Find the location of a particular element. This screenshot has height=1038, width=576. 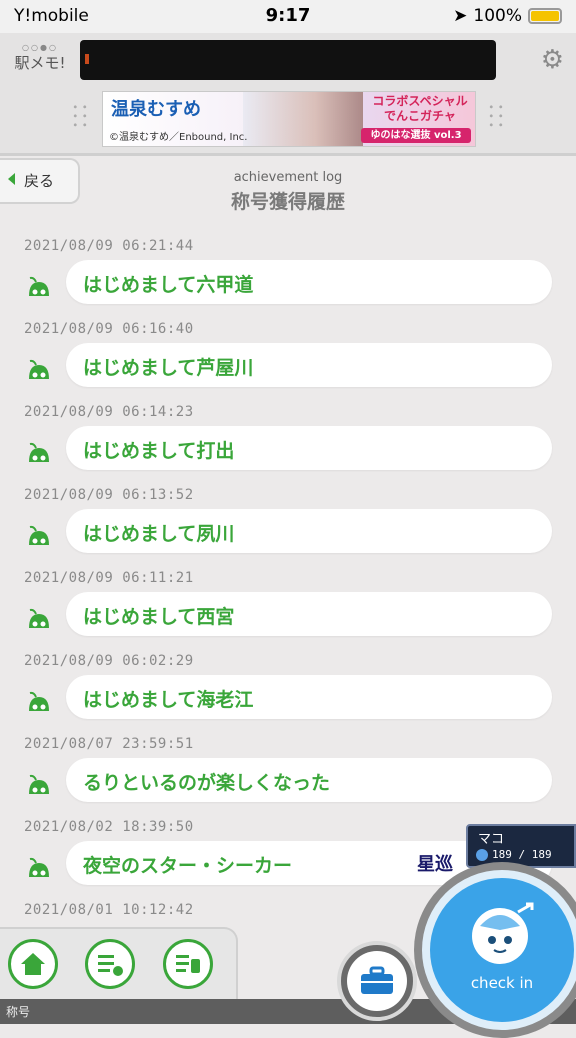

items-button is located at coordinates (377, 981).